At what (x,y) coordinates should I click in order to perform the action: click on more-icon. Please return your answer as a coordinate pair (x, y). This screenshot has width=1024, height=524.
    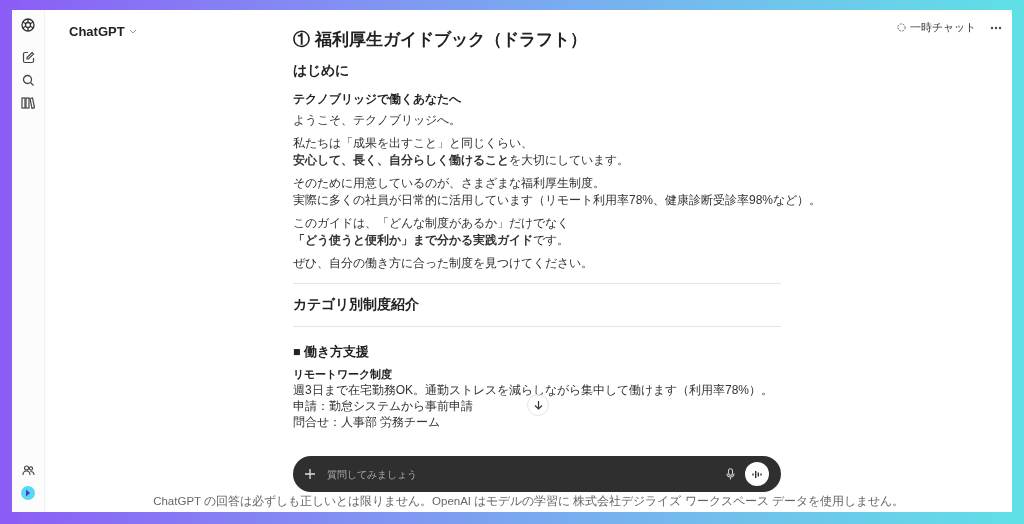
    Looking at the image, I should click on (996, 27).